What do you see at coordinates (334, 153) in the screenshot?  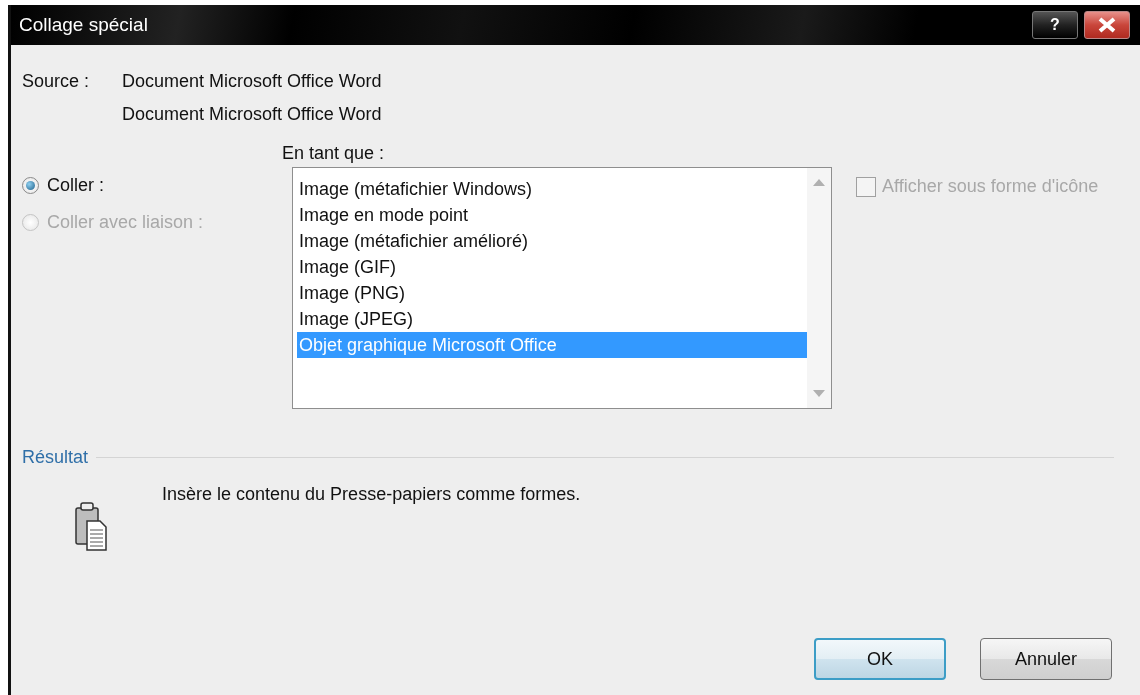 I see `list-label: En tant que :` at bounding box center [334, 153].